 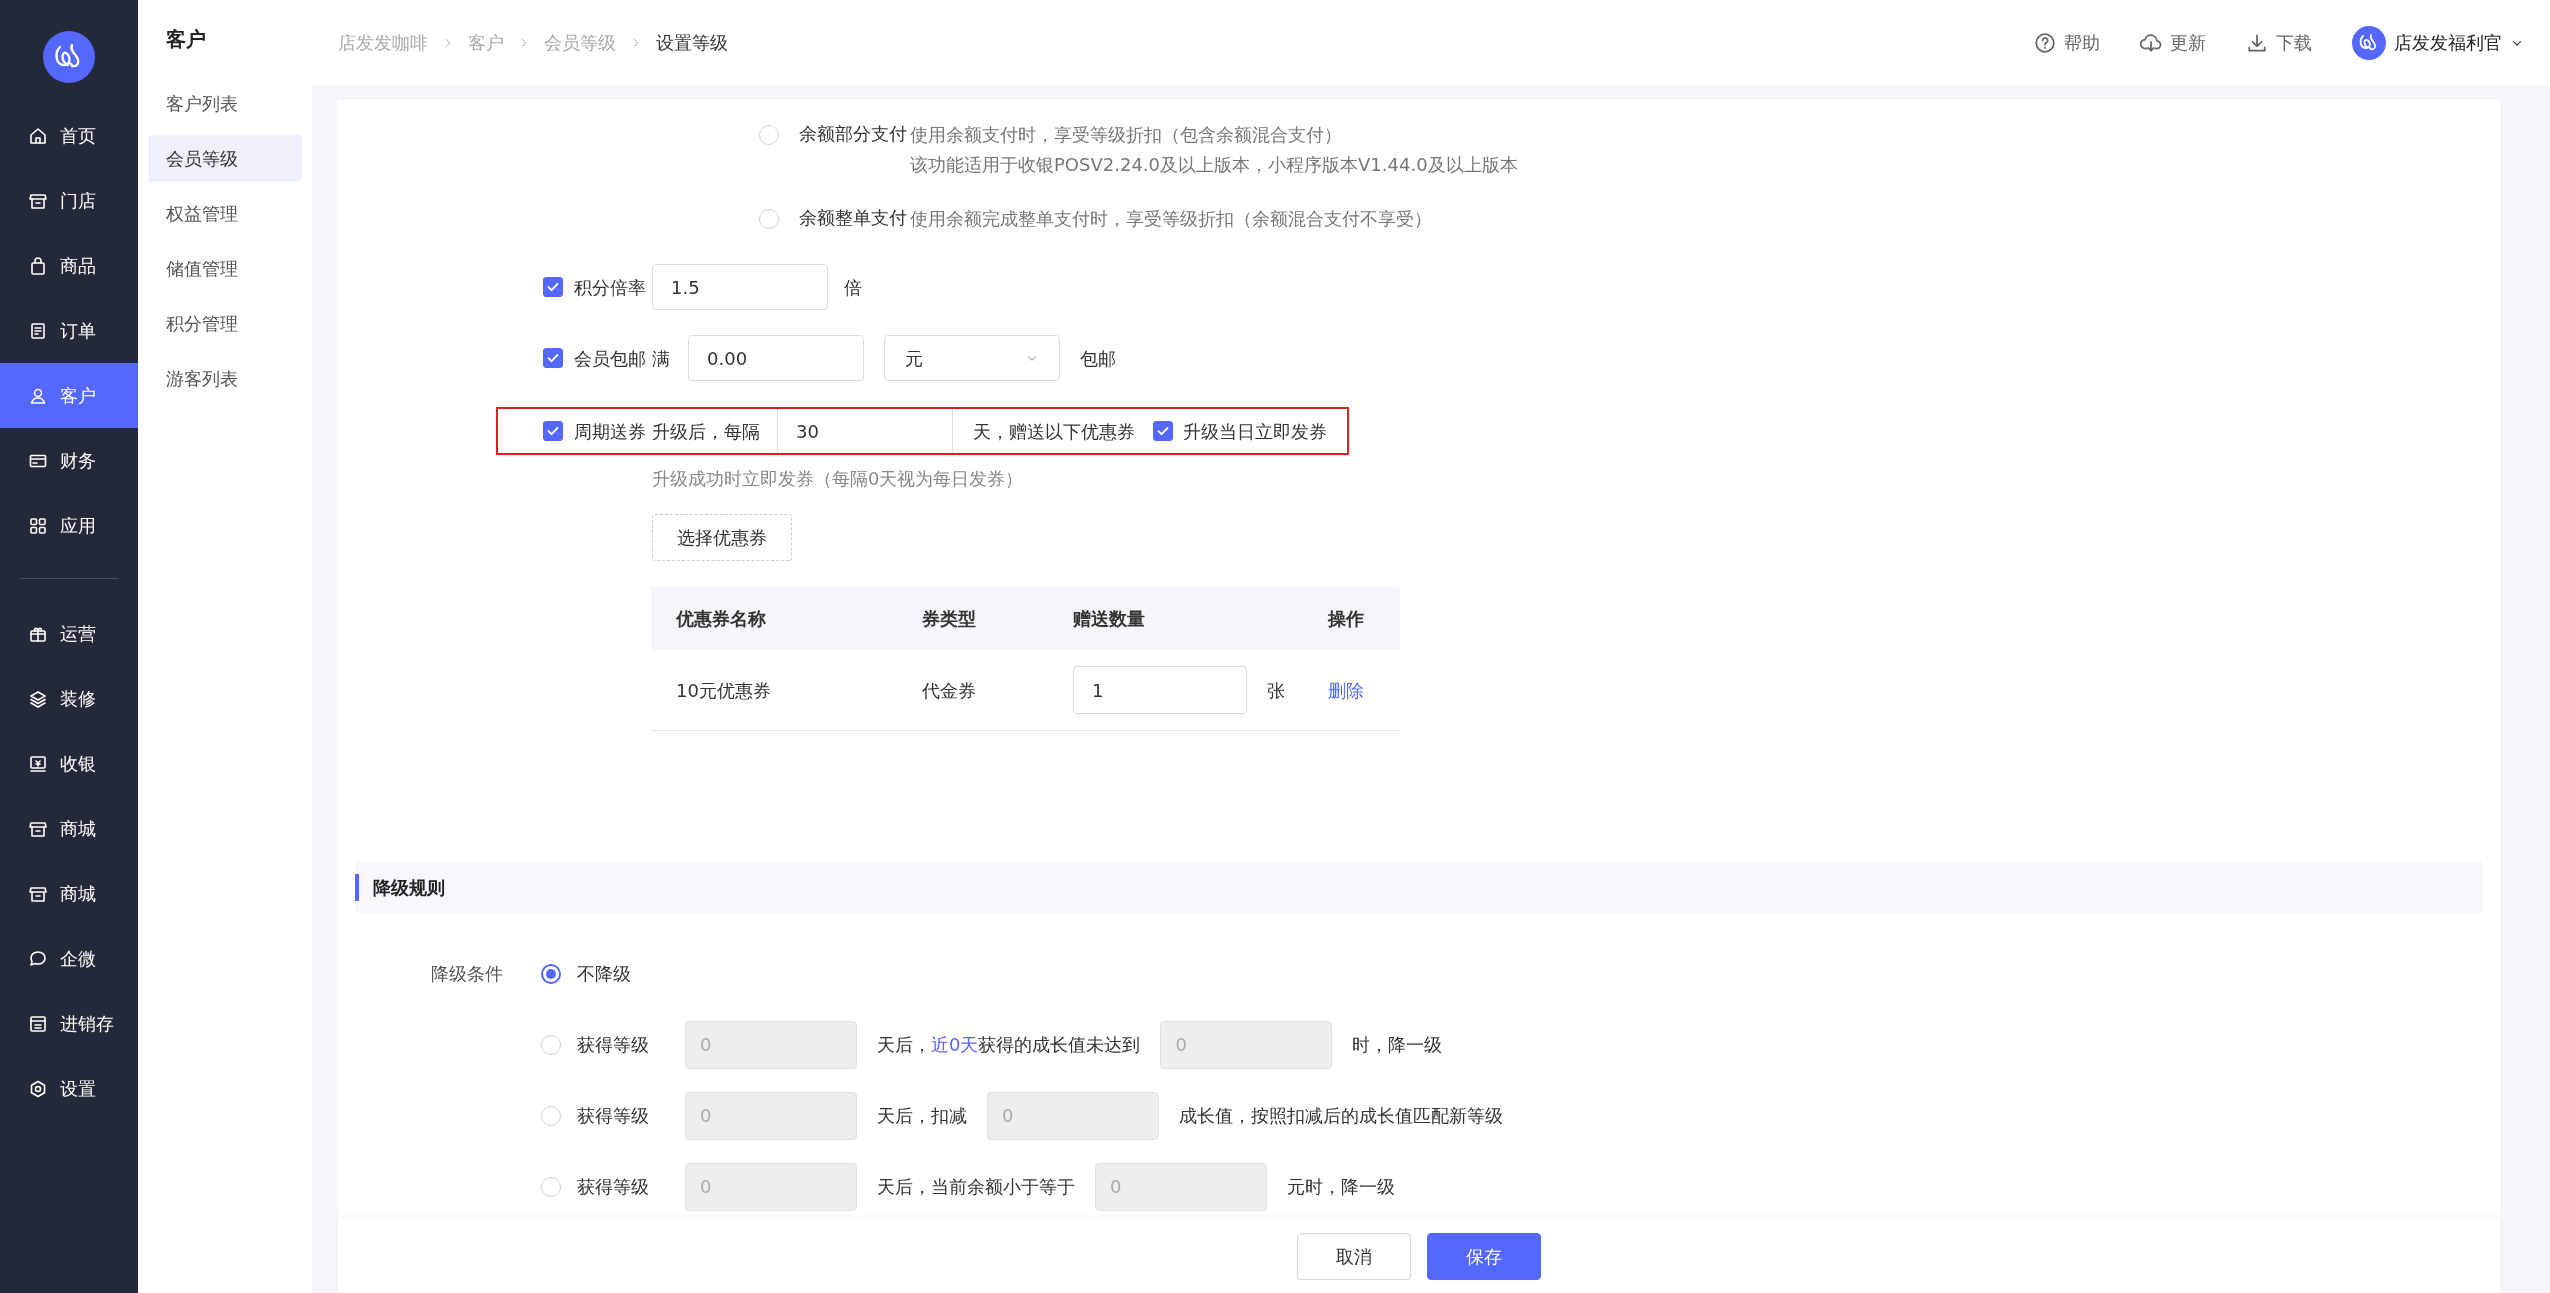 I want to click on monitor-icon, so click(x=38, y=763).